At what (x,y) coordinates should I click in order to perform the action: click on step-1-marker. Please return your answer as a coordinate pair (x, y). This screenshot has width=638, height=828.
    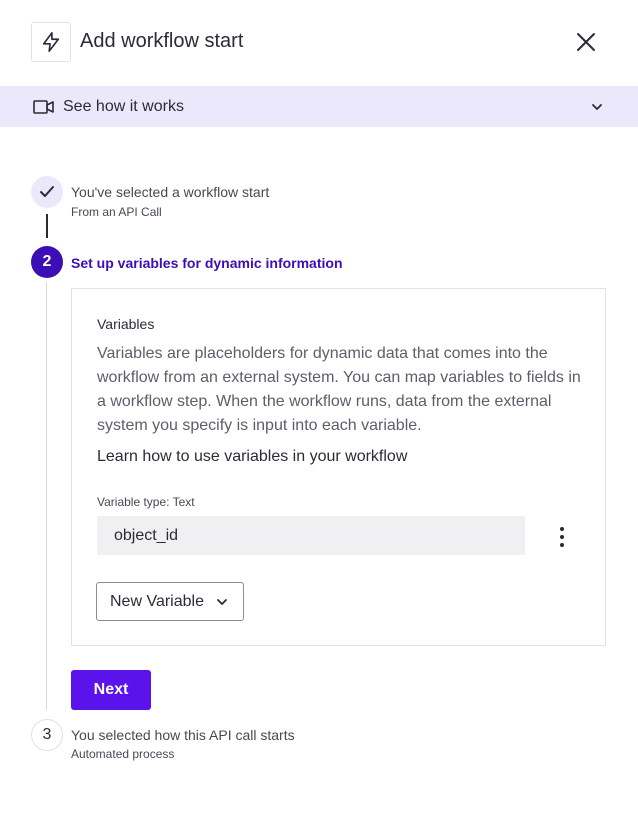
    Looking at the image, I should click on (47, 192).